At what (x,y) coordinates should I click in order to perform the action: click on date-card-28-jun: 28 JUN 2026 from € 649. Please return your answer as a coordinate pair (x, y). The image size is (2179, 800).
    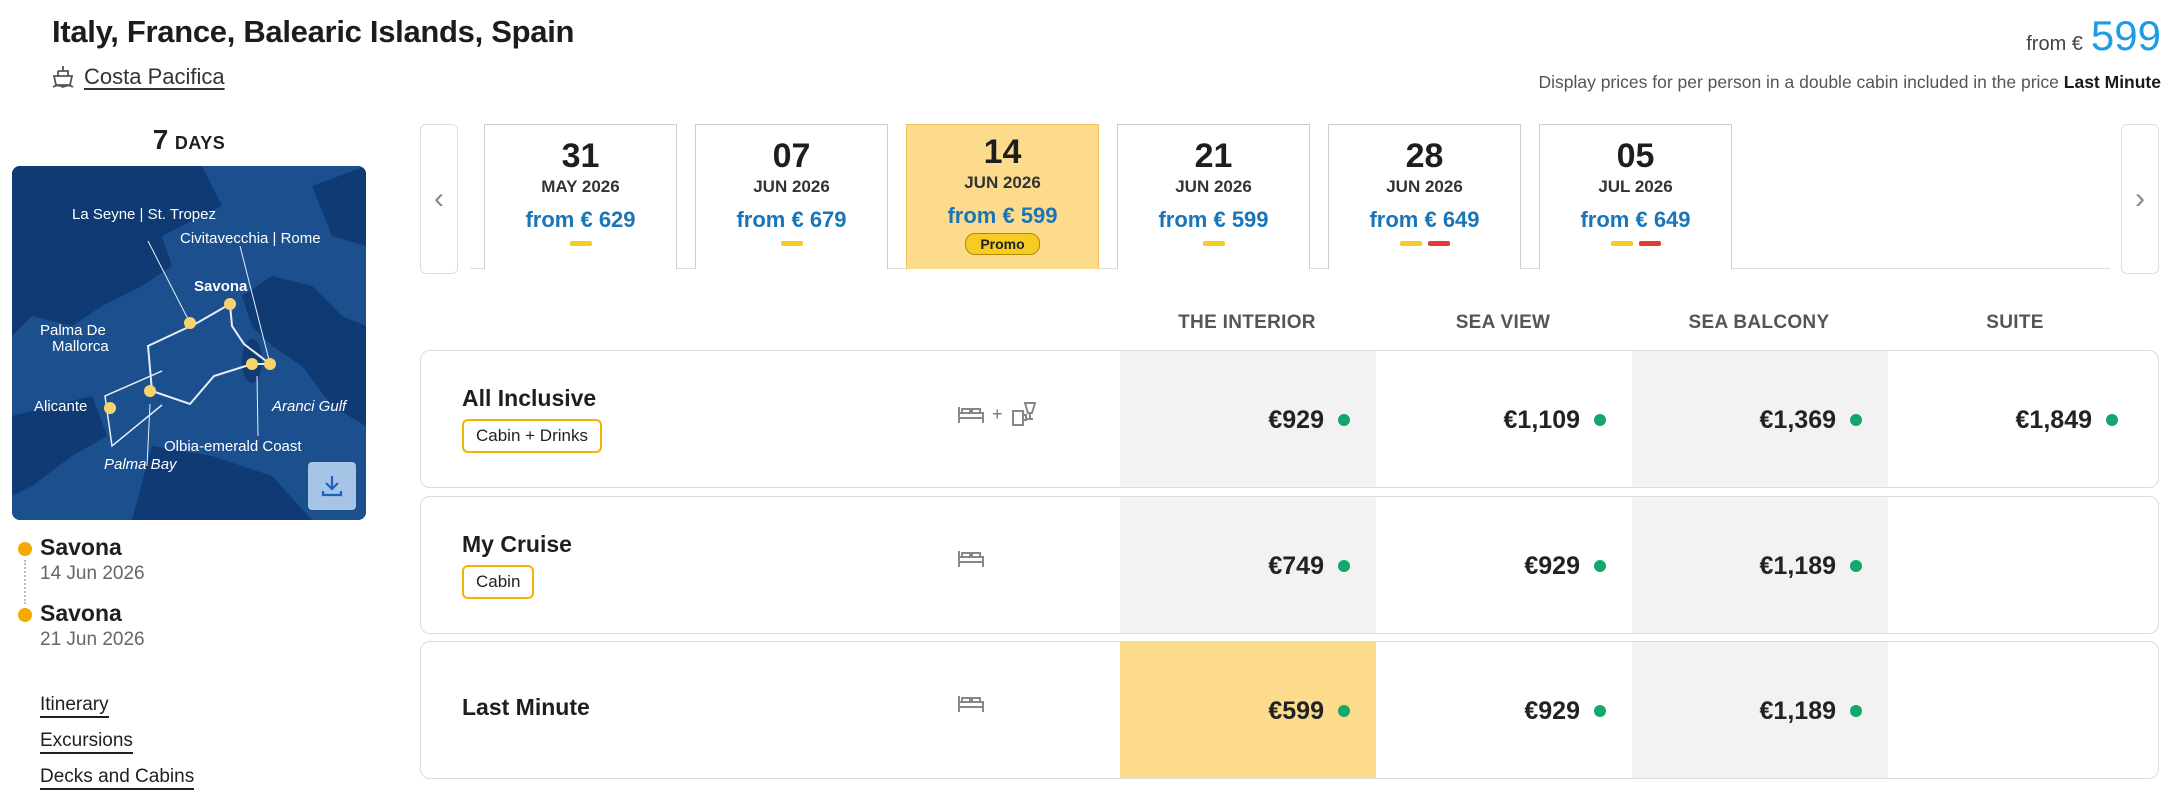
    Looking at the image, I should click on (1424, 196).